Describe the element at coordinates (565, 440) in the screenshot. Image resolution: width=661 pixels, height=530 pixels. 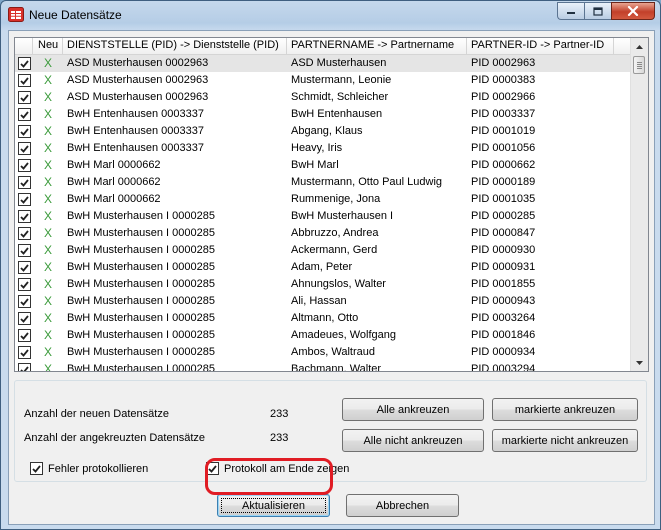
I see `uncheck-marked-button: markierte nicht ankreuzen` at that location.